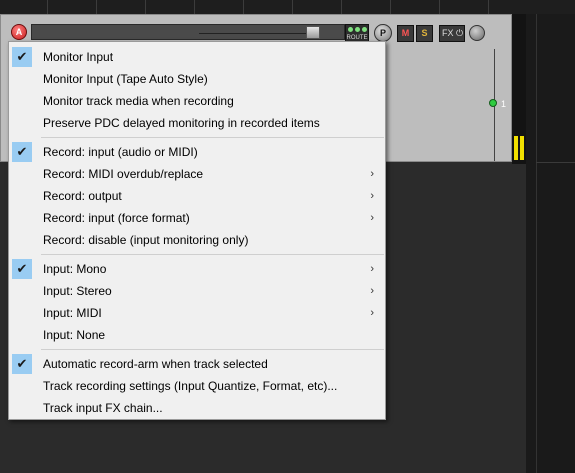 This screenshot has height=473, width=575. Describe the element at coordinates (452, 33) in the screenshot. I see `fx-button: FX ⏻` at that location.